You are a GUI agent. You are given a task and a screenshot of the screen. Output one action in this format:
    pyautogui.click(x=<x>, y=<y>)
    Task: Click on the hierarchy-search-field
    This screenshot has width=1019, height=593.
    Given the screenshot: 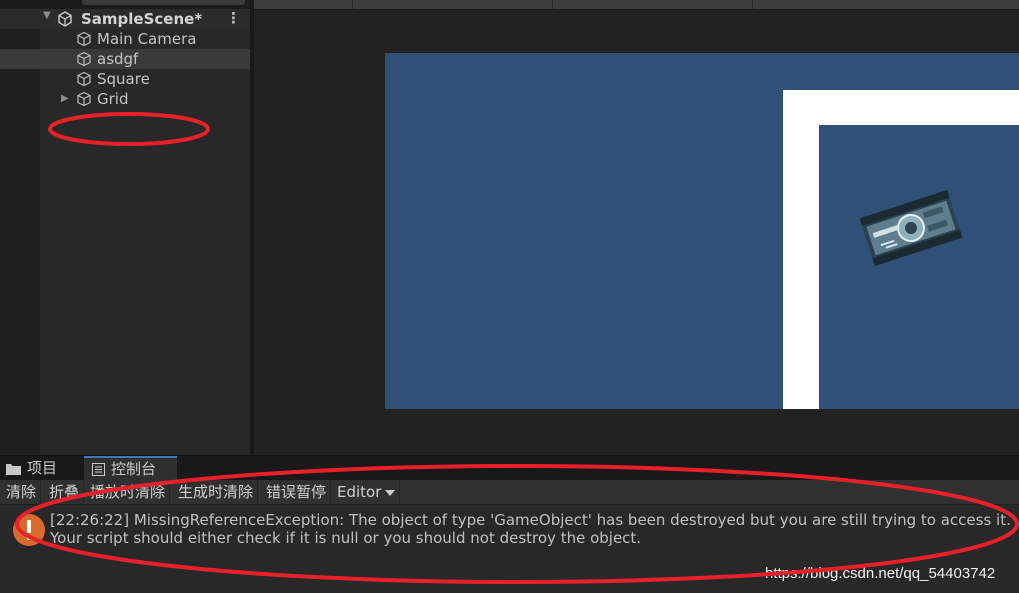 What is the action you would take?
    pyautogui.click(x=163, y=2)
    